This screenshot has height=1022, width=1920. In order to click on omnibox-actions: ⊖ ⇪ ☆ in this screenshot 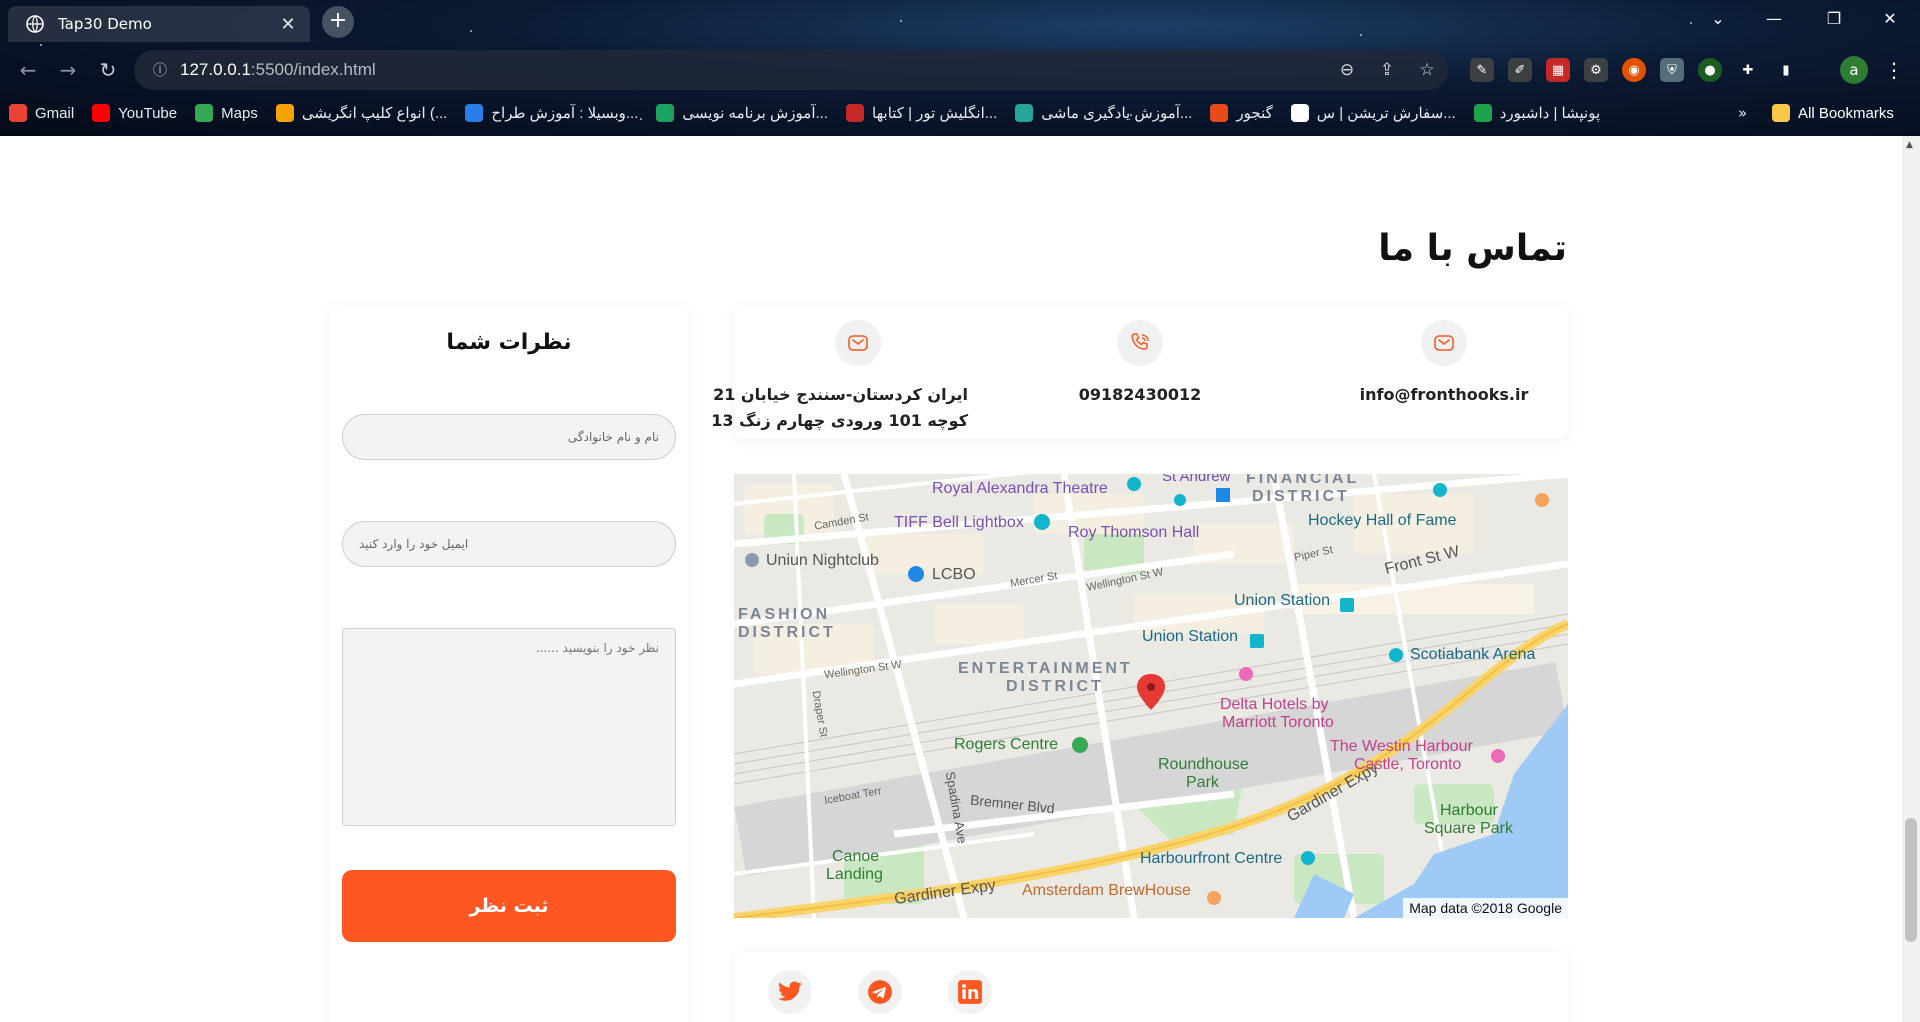, I will do `click(1387, 70)`.